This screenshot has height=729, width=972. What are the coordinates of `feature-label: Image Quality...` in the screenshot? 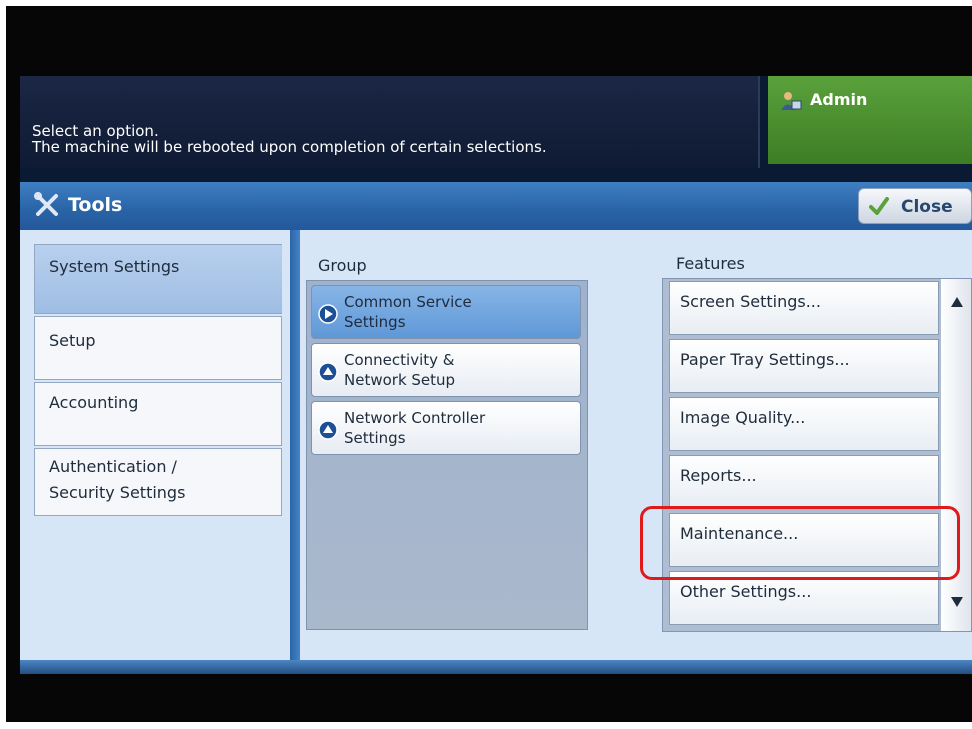 It's located at (743, 417).